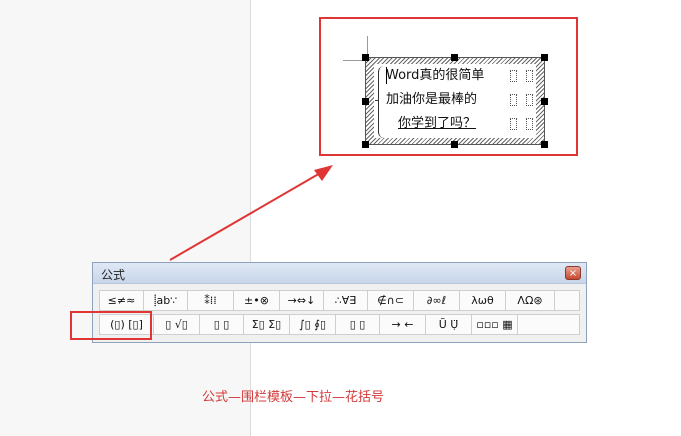 This screenshot has height=436, width=681. Describe the element at coordinates (166, 300) in the screenshot. I see `spaces-ellipses-button: ⸽ab∵` at that location.